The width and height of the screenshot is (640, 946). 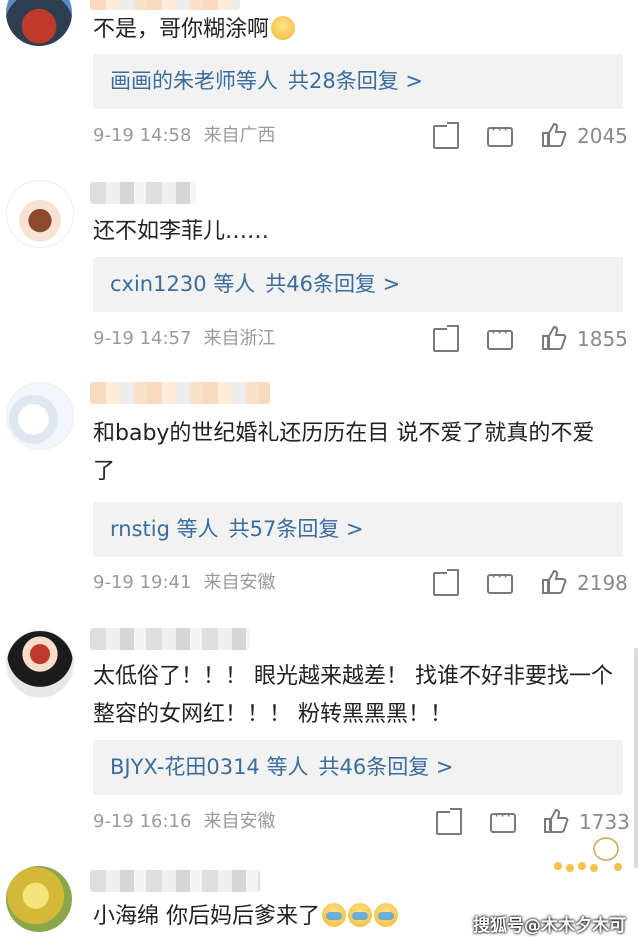 I want to click on comment-time: 9-19 14:57, so click(x=142, y=338).